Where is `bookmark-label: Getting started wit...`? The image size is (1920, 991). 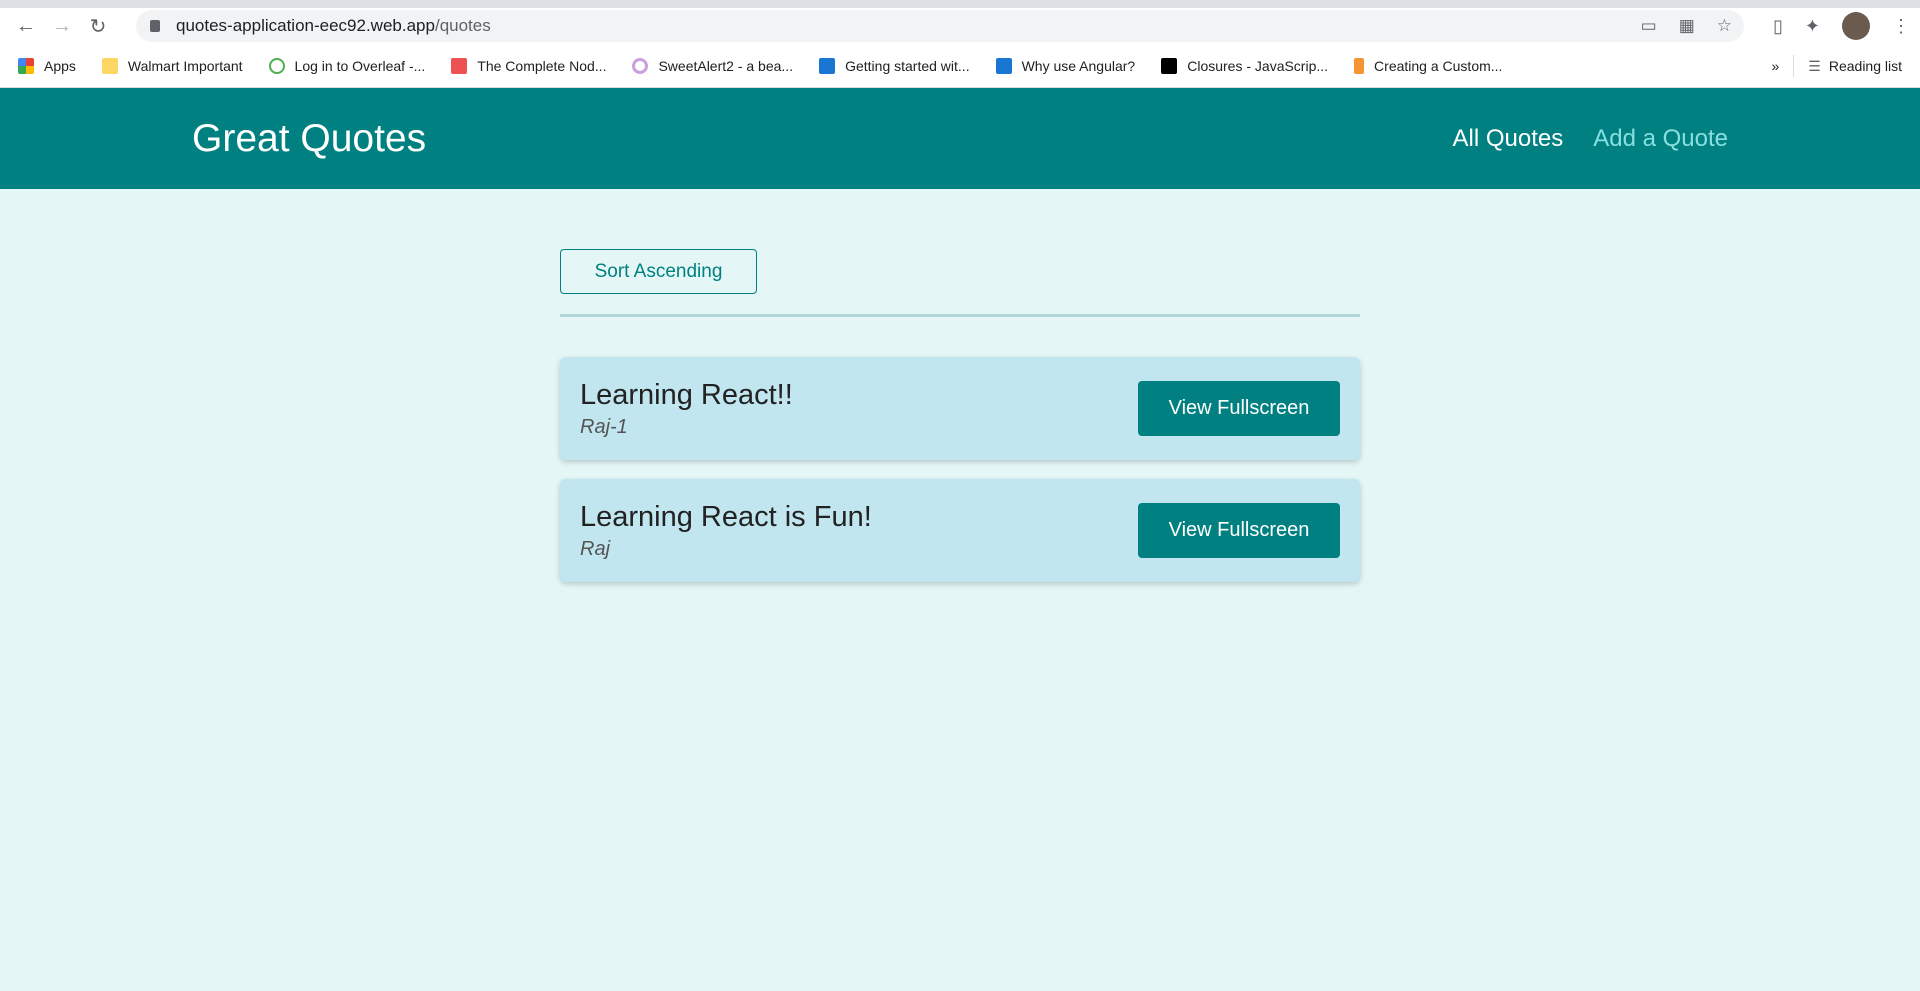 bookmark-label: Getting started wit... is located at coordinates (907, 65).